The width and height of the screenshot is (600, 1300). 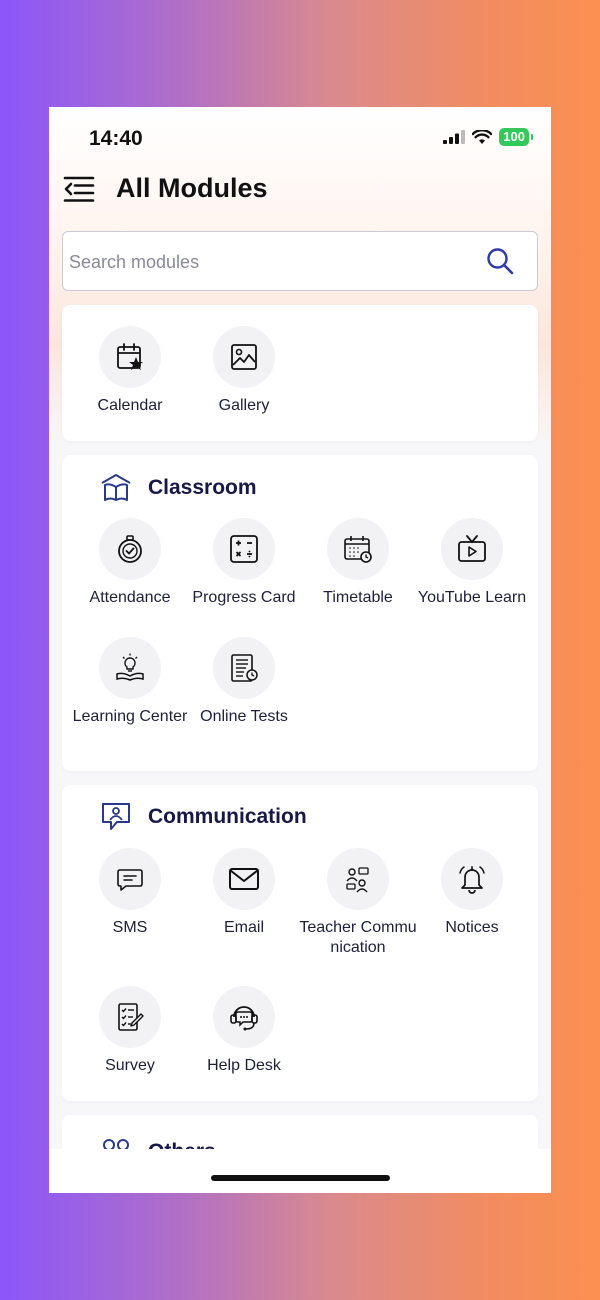 I want to click on status-icons: 100, so click(x=488, y=137).